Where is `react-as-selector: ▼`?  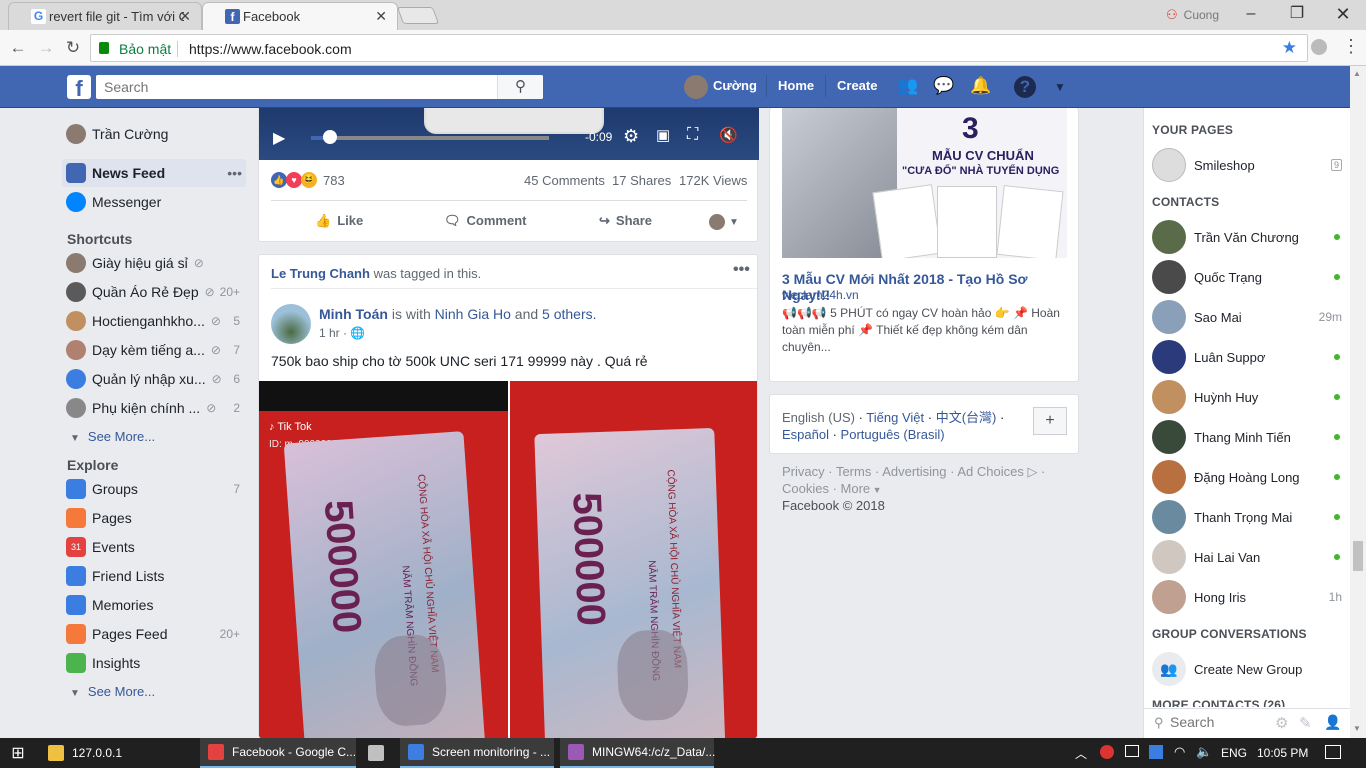
react-as-selector: ▼ is located at coordinates (724, 222).